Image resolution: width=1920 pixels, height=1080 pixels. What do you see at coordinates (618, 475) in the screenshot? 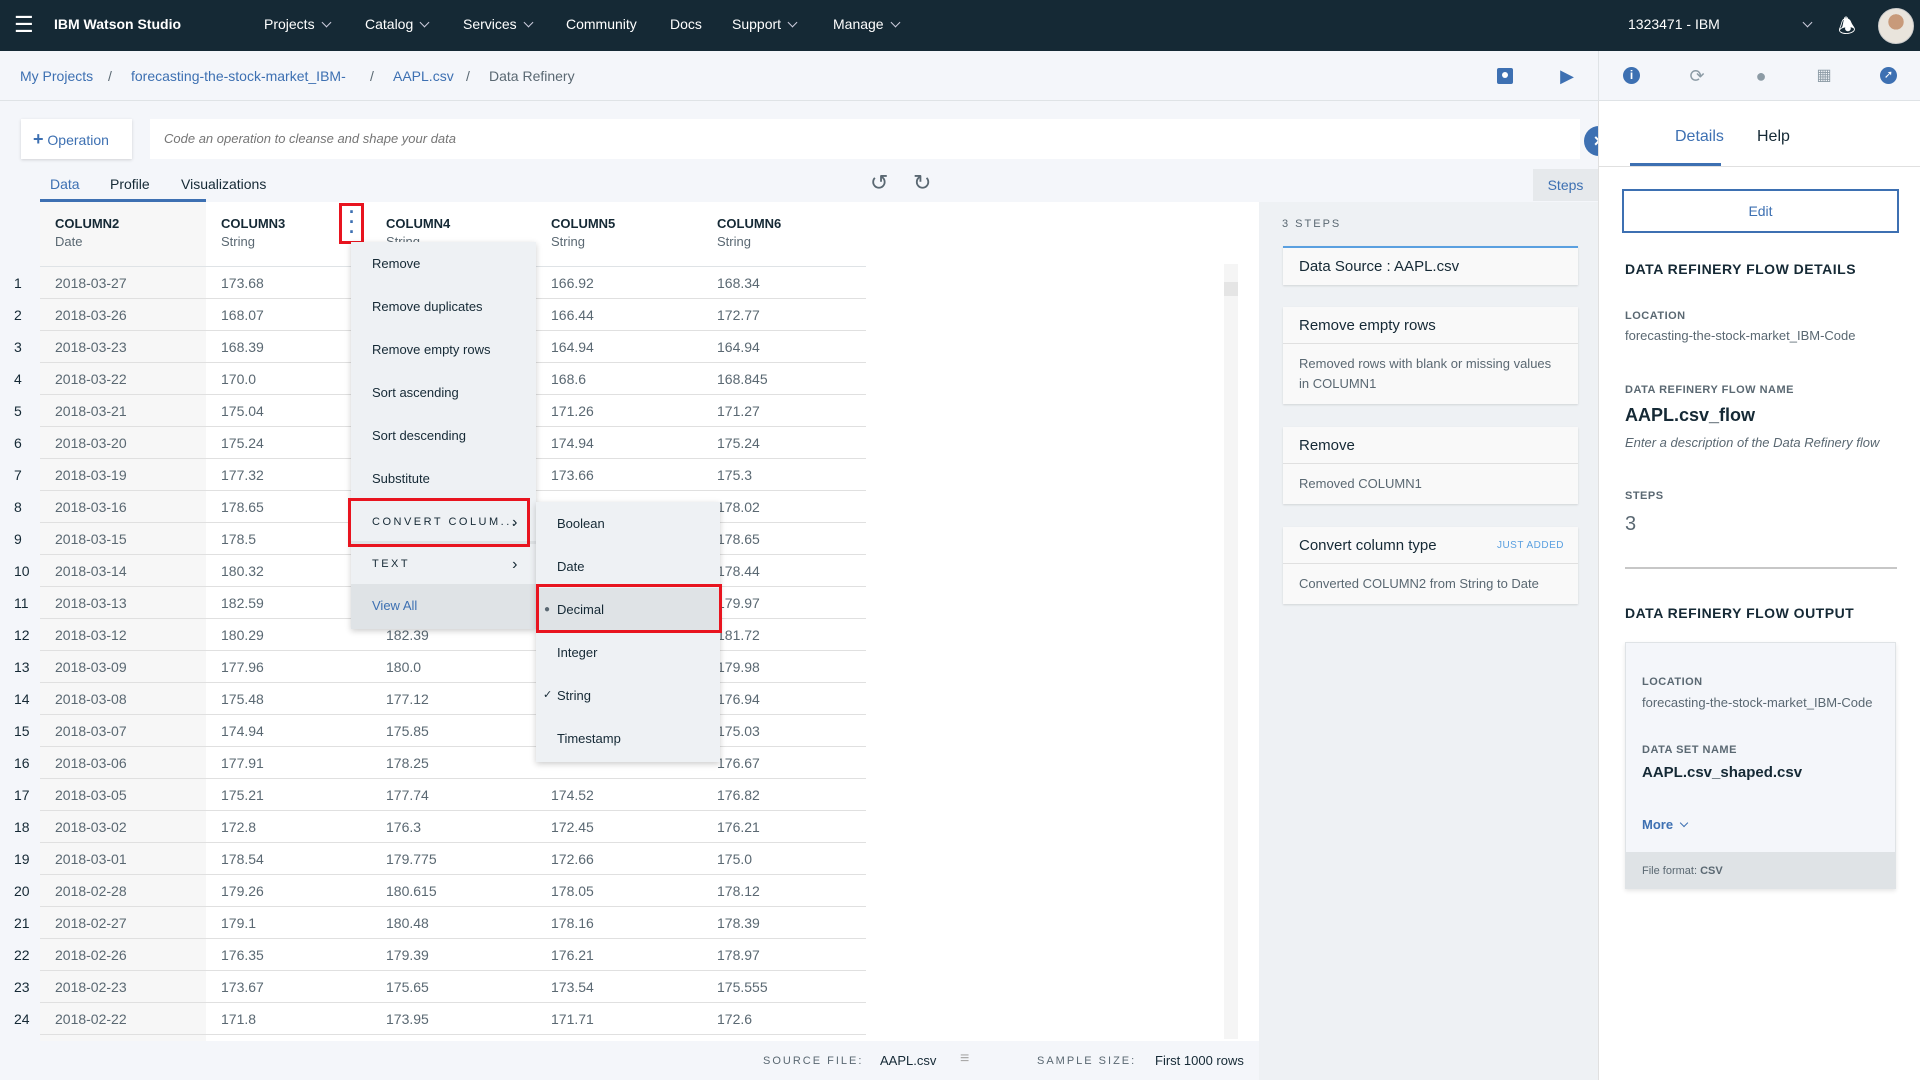
I see `table-cell: 173.66` at bounding box center [618, 475].